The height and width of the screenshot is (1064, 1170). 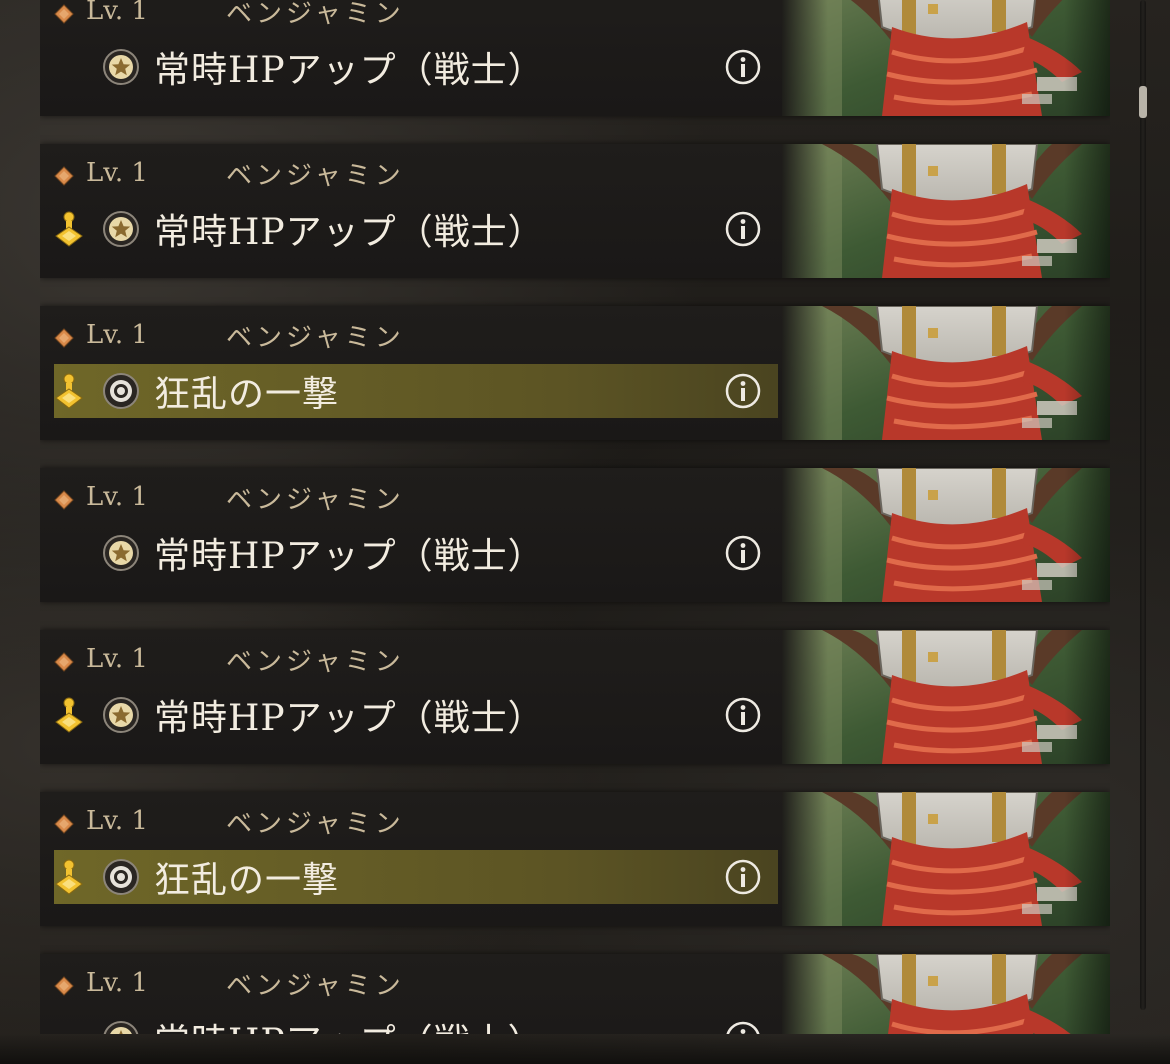 What do you see at coordinates (1143, 505) in the screenshot?
I see `scrollbar-track` at bounding box center [1143, 505].